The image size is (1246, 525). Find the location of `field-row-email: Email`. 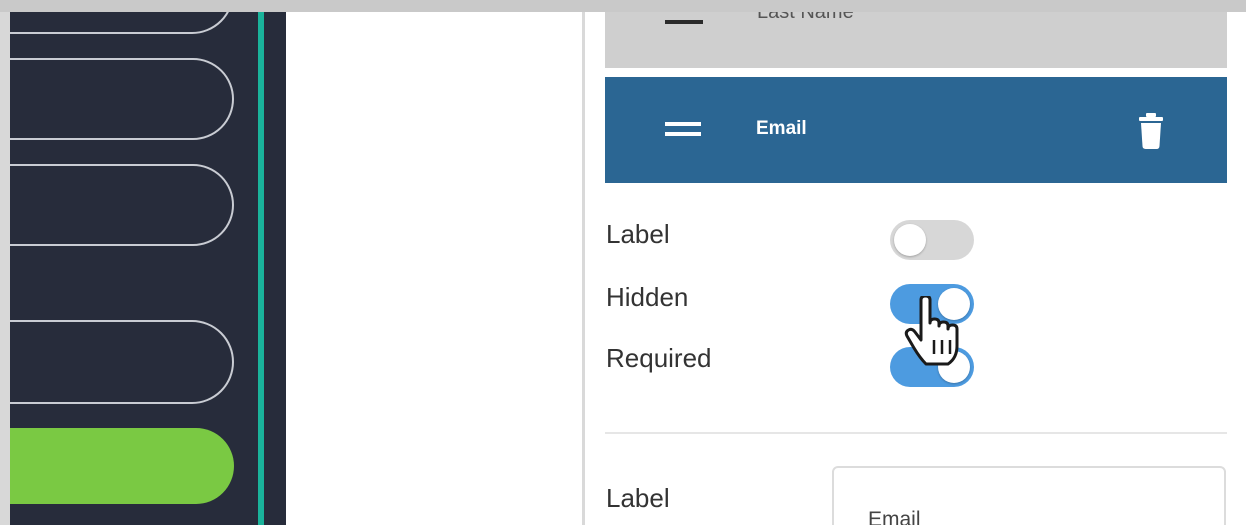

field-row-email: Email is located at coordinates (916, 130).